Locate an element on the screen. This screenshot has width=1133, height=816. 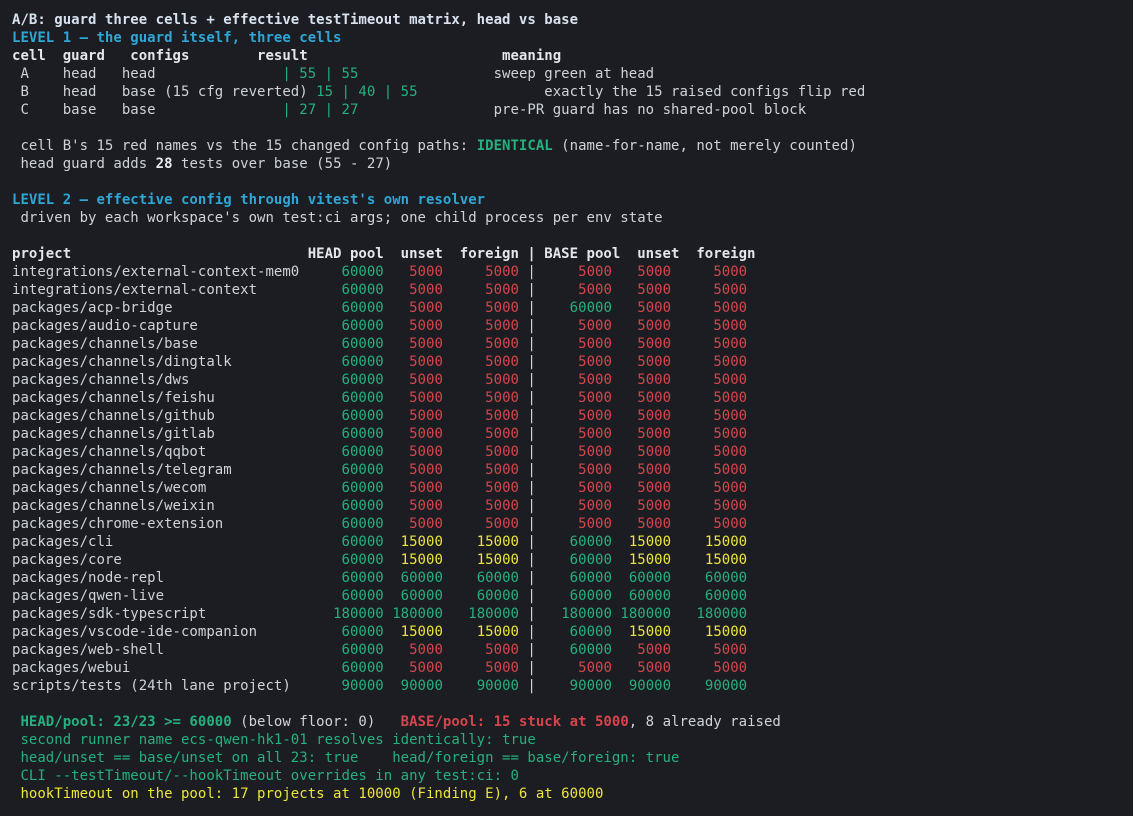
project-name: packages/channels/weixin is located at coordinates (160, 506).